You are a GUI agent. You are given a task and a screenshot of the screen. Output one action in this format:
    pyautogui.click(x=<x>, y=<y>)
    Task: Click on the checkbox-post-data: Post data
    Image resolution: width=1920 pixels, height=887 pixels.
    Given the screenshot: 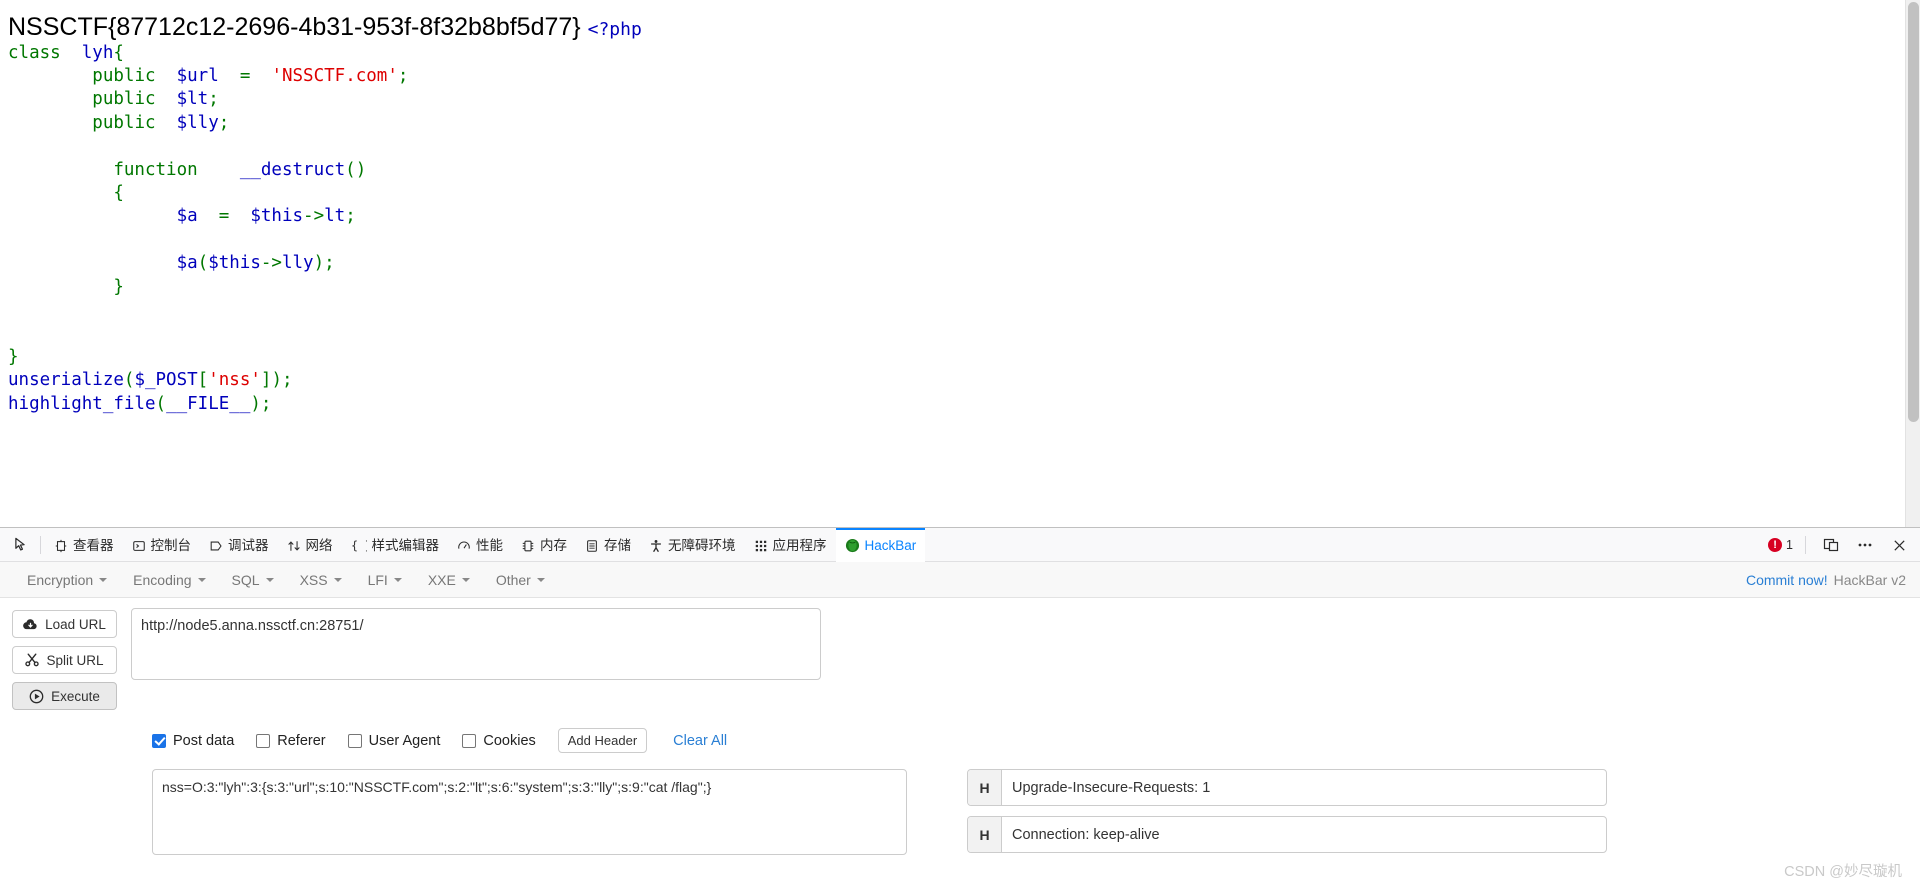 What is the action you would take?
    pyautogui.click(x=193, y=741)
    